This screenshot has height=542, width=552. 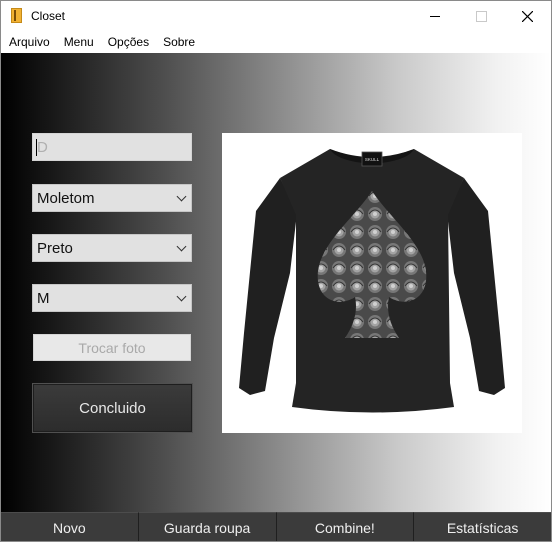 I want to click on tab-estatisticas: Estatísticas, so click(x=482, y=526).